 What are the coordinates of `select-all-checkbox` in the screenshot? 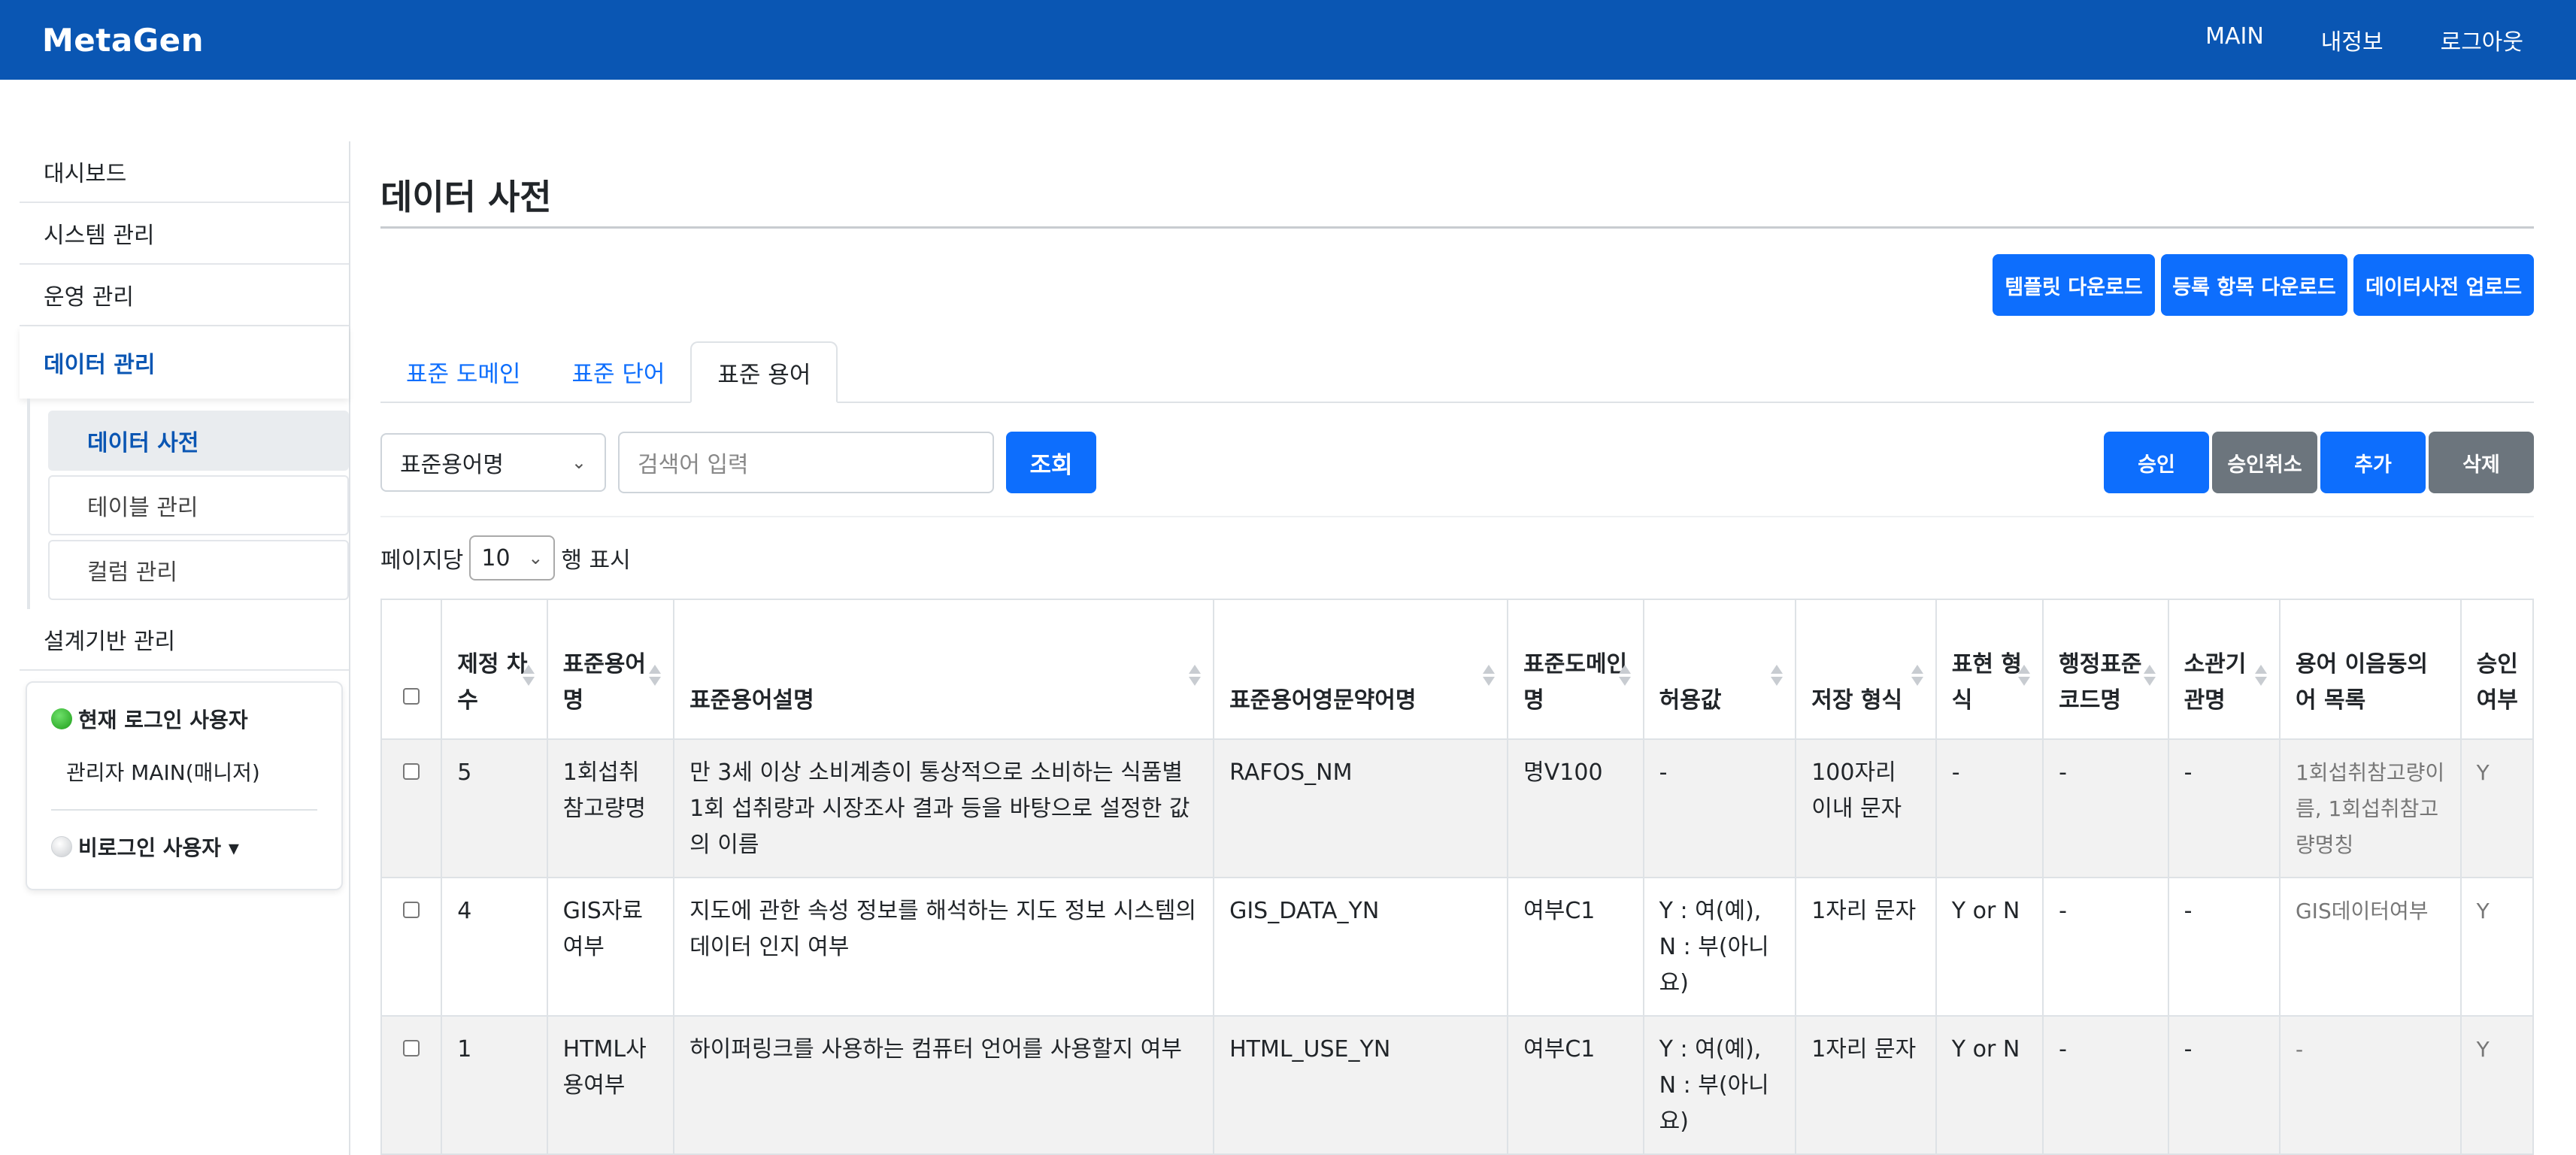 It's located at (411, 696).